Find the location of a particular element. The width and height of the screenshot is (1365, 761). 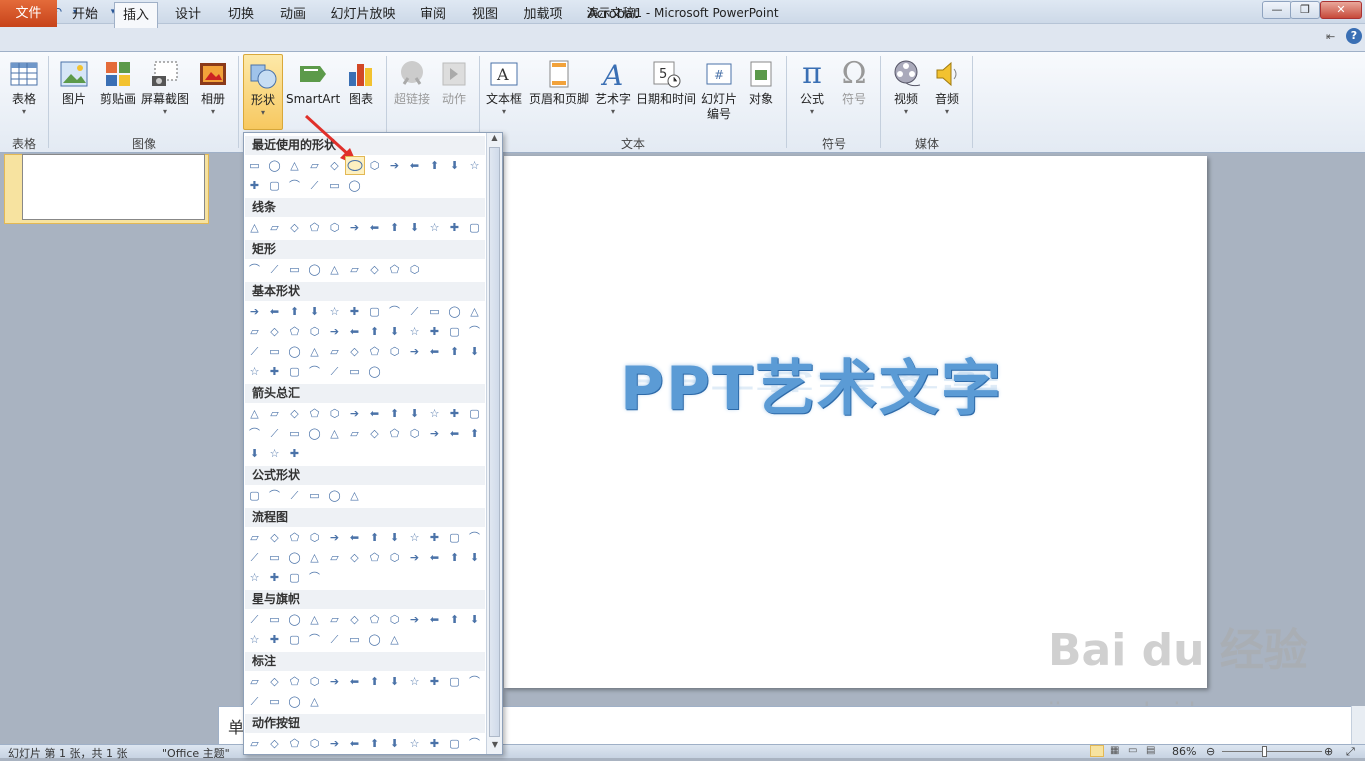

zoom-in-icon: ⊕ is located at coordinates (1328, 751).